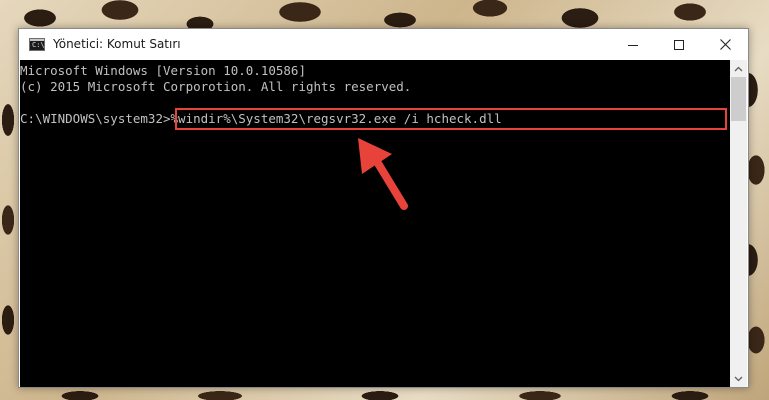 The width and height of the screenshot is (769, 400). I want to click on close-button, so click(725, 44).